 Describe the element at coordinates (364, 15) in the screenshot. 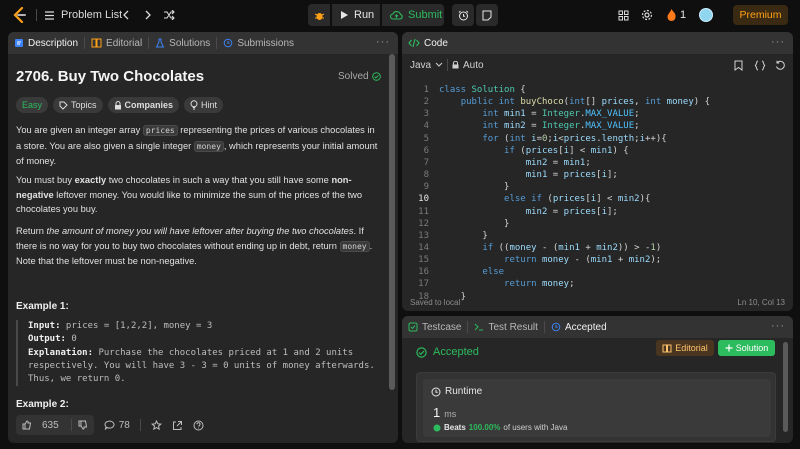

I see `run-label: Run` at that location.